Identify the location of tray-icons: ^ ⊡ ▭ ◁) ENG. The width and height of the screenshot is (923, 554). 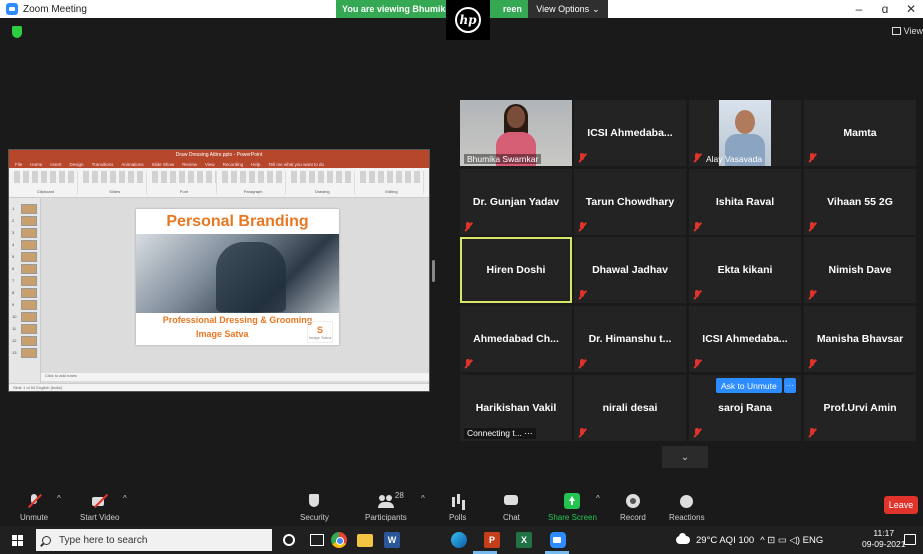
(791, 540).